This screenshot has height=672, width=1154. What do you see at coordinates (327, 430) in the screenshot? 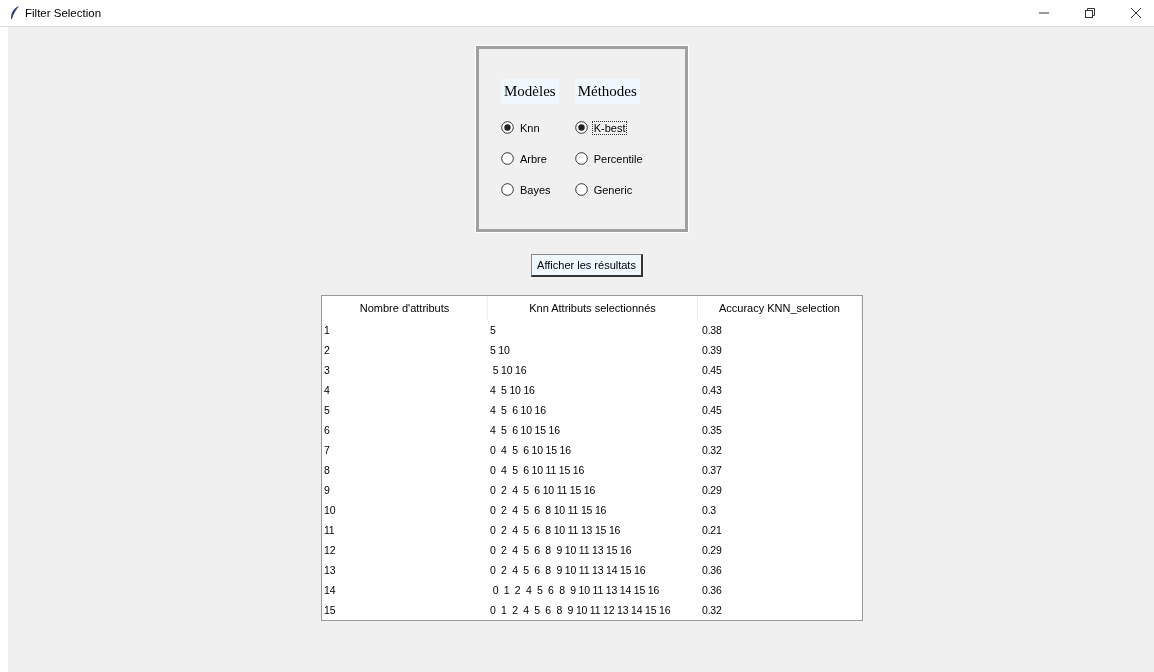
I see `table-cell-text: 6` at bounding box center [327, 430].